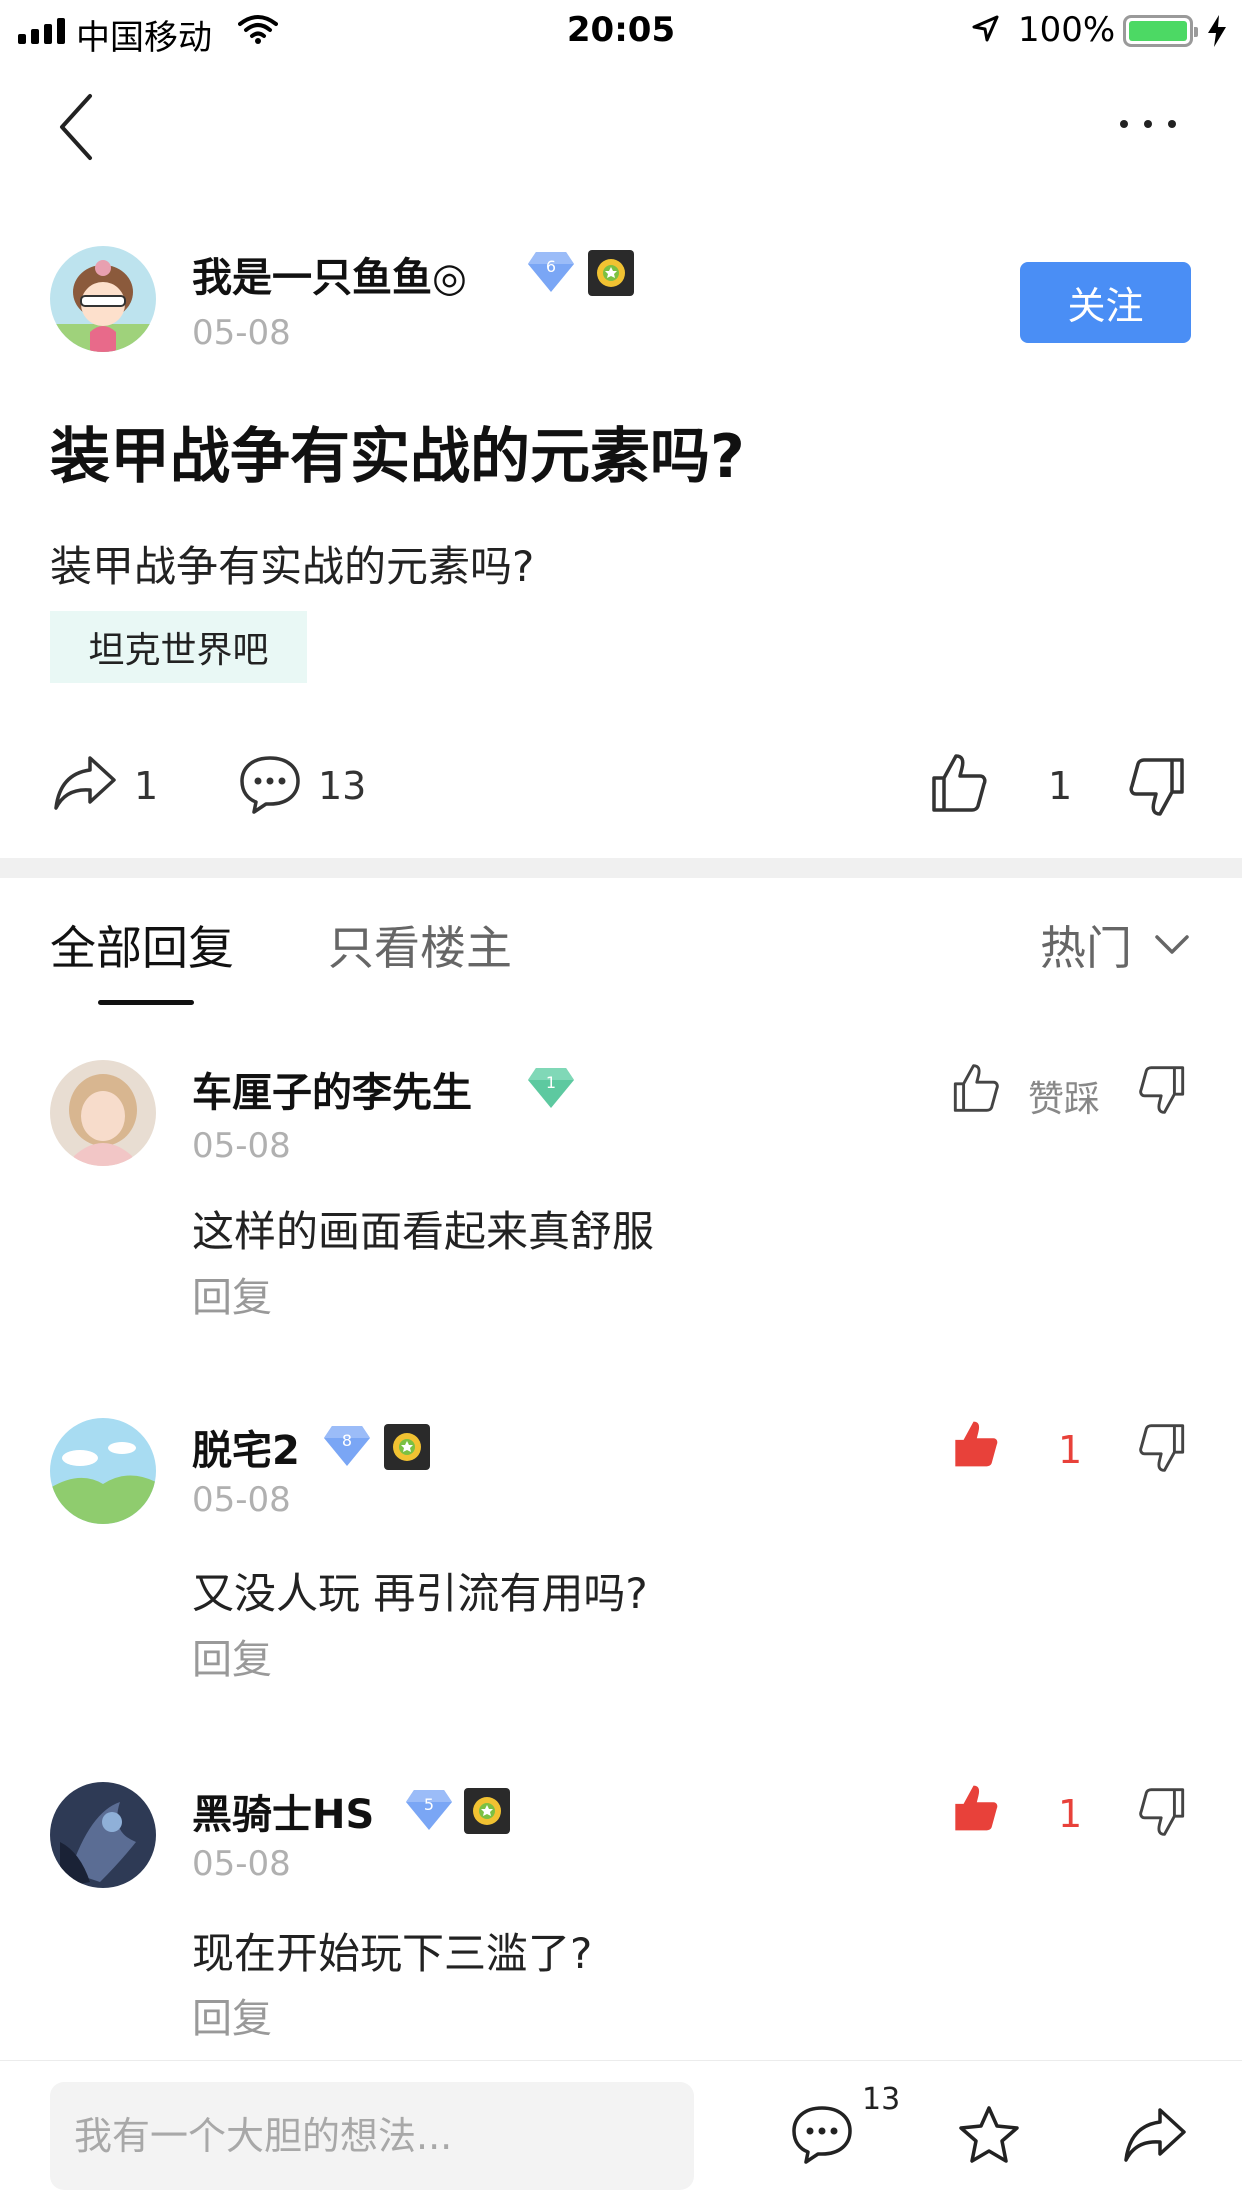  Describe the element at coordinates (292, 566) in the screenshot. I see `post-body: 装甲战争有实战的元素吗?` at that location.